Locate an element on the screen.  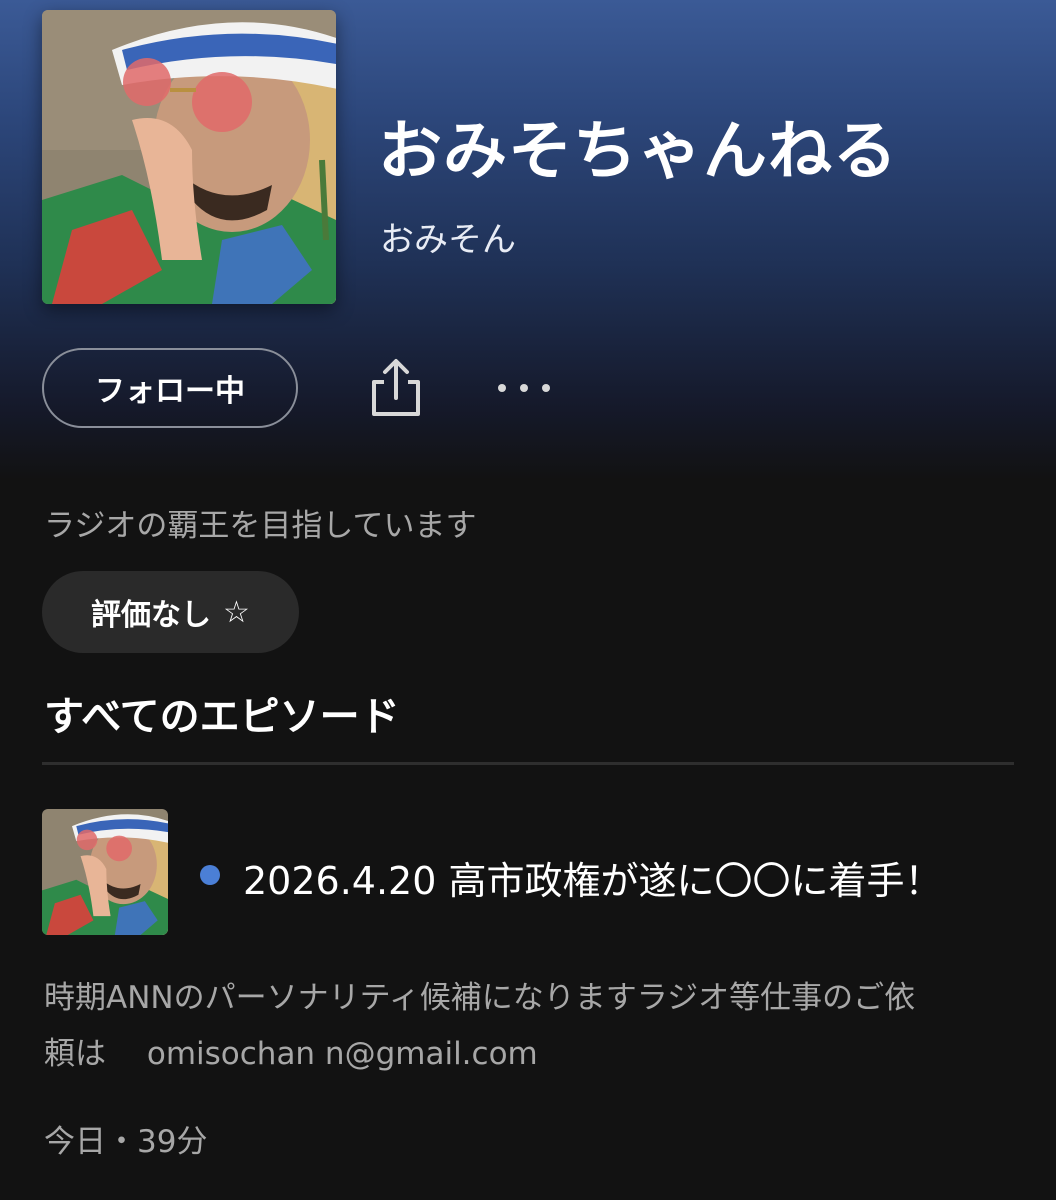
episode-meta: 今日・39分 is located at coordinates (126, 1142).